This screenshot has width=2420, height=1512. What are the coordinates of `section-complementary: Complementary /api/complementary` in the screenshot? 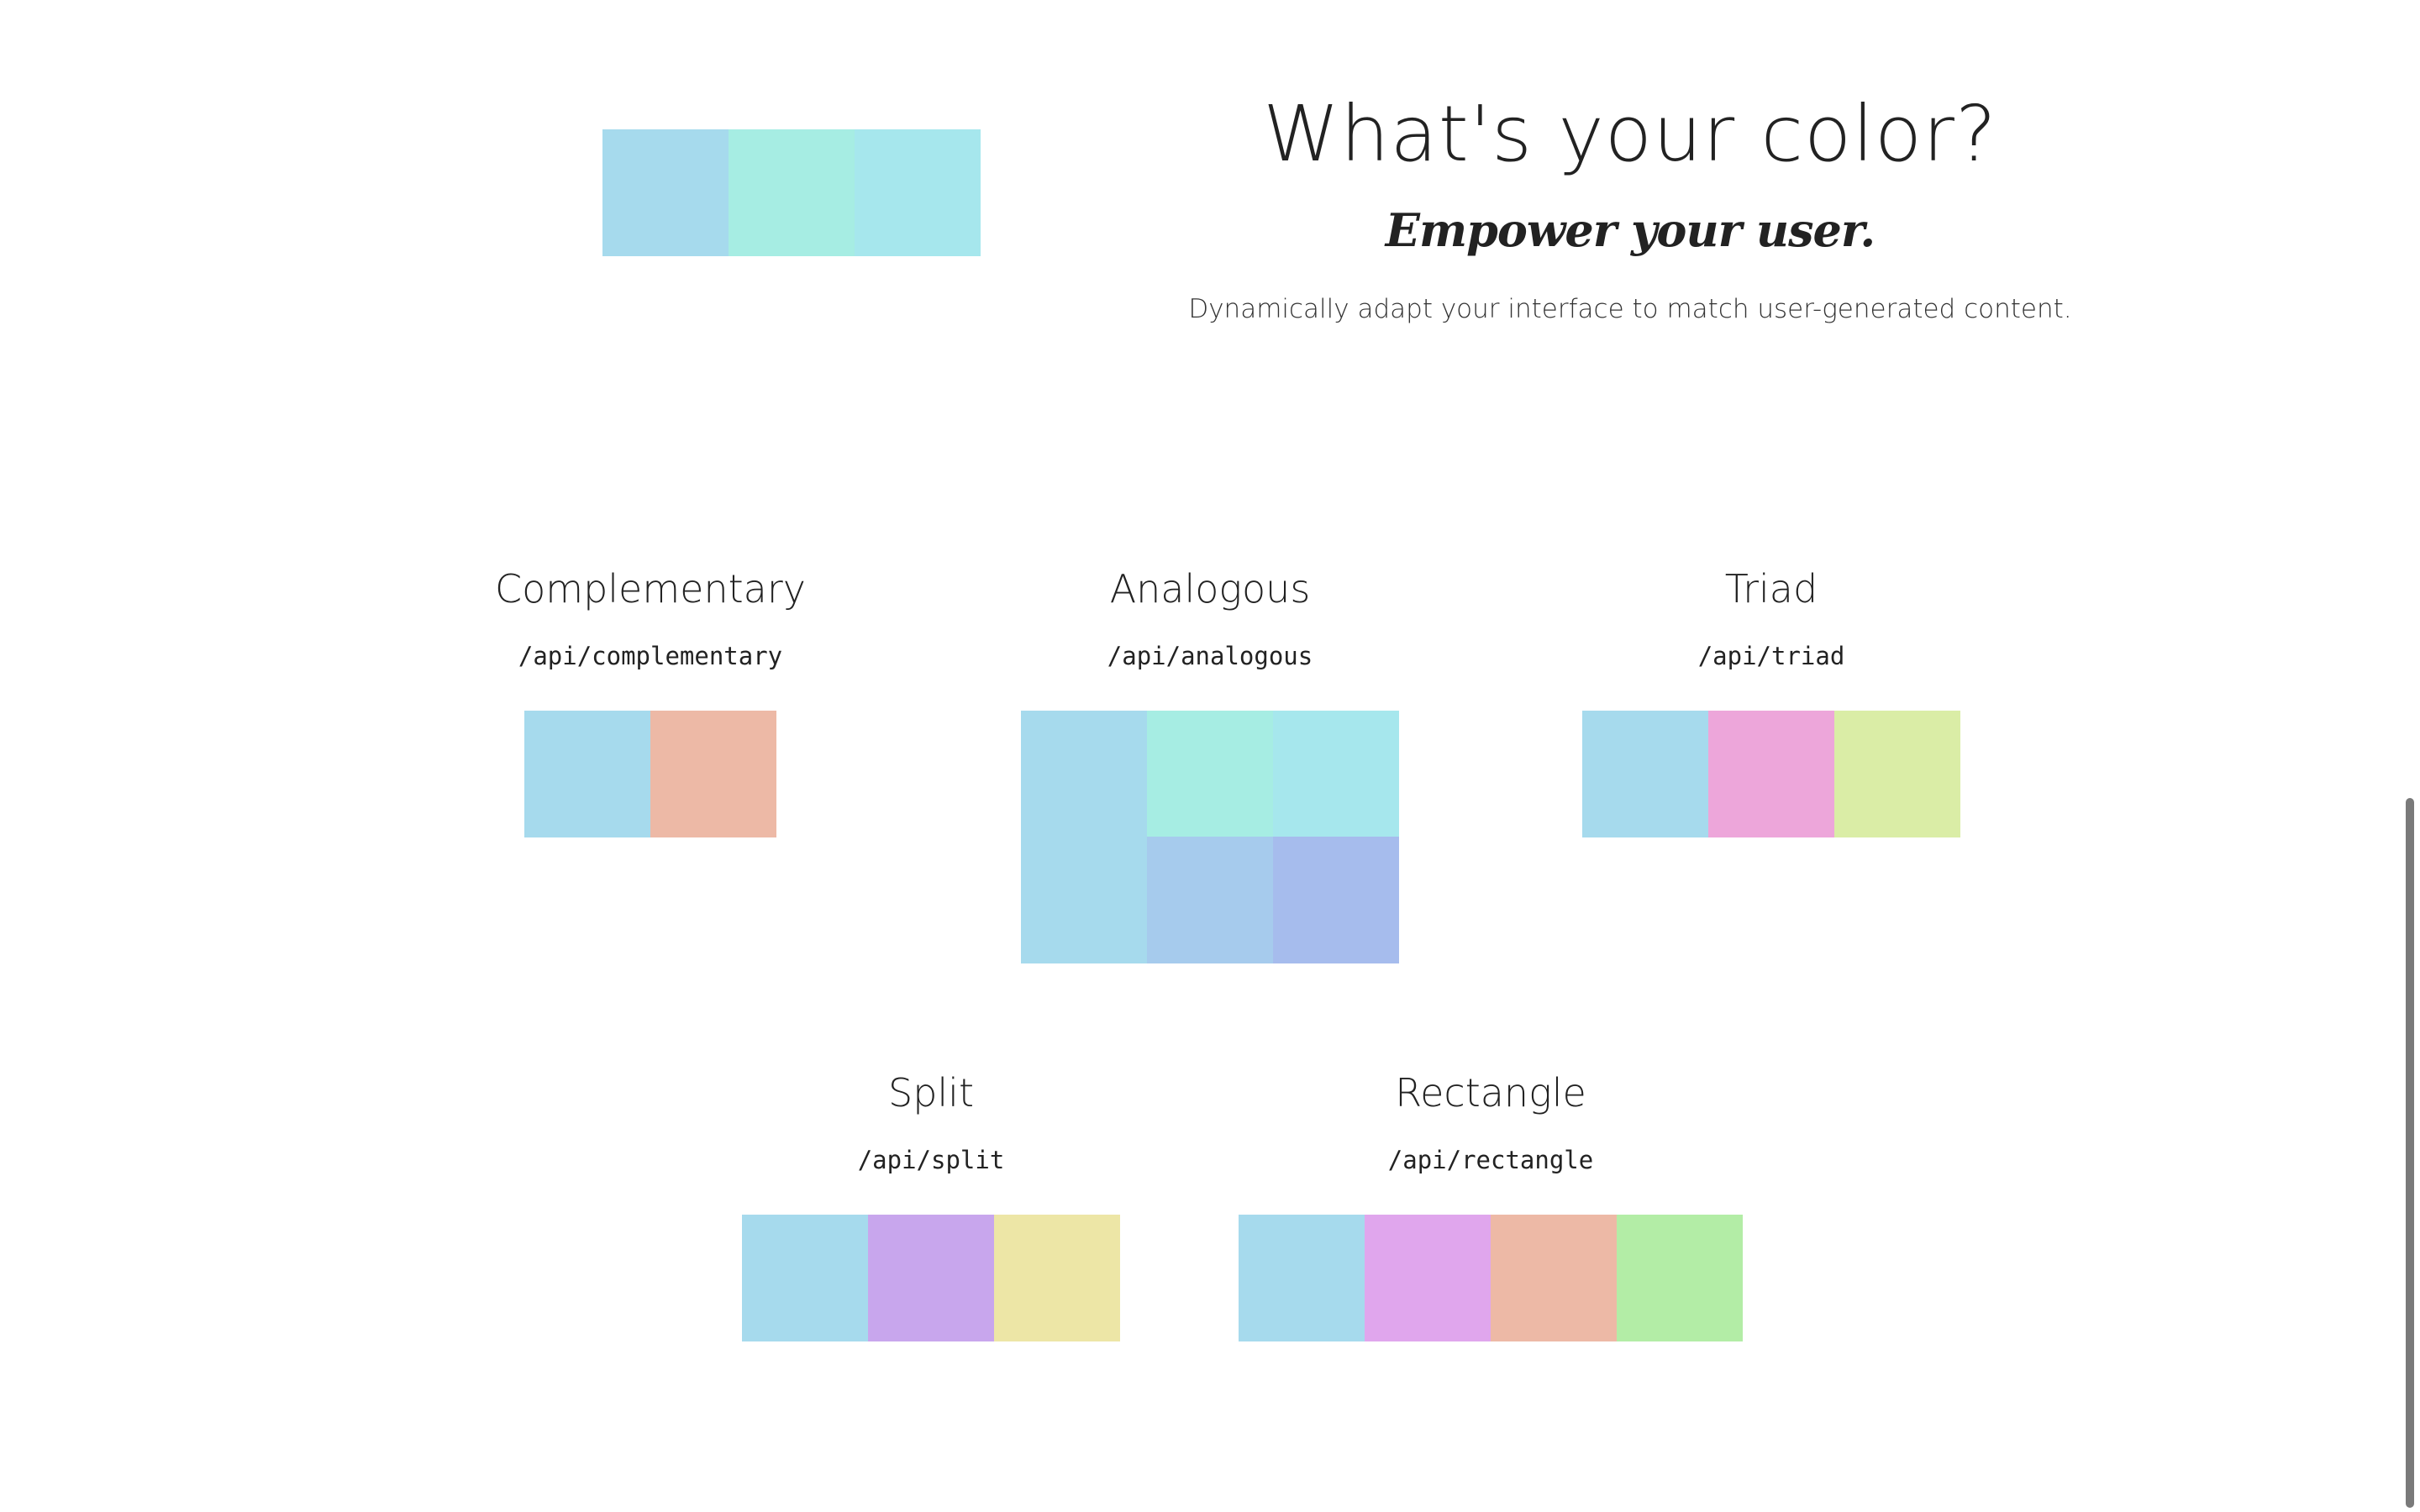 It's located at (650, 698).